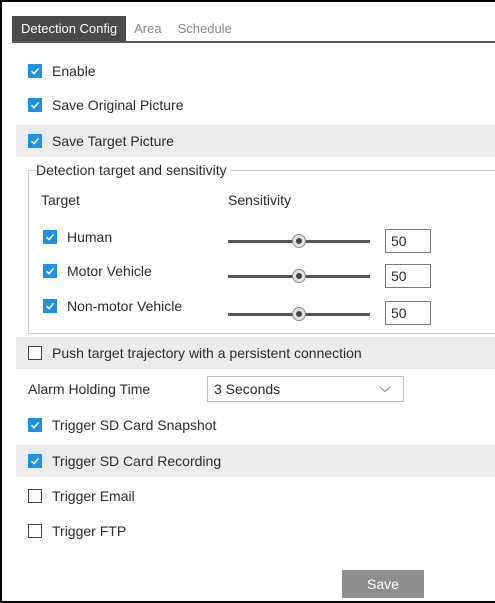 The image size is (495, 603). What do you see at coordinates (255, 461) in the screenshot?
I see `trigger-sd-recording-row: Trigger SD Card Recording` at bounding box center [255, 461].